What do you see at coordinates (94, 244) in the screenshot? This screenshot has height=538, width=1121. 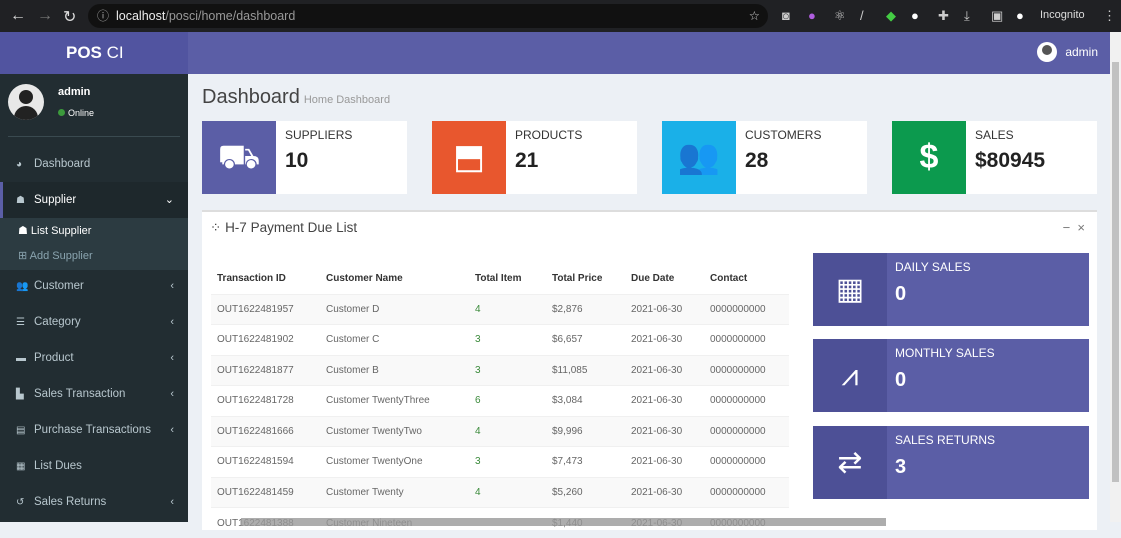 I see `supplier-submenu: ☗ List Supplier ⊞ Add Supplier` at bounding box center [94, 244].